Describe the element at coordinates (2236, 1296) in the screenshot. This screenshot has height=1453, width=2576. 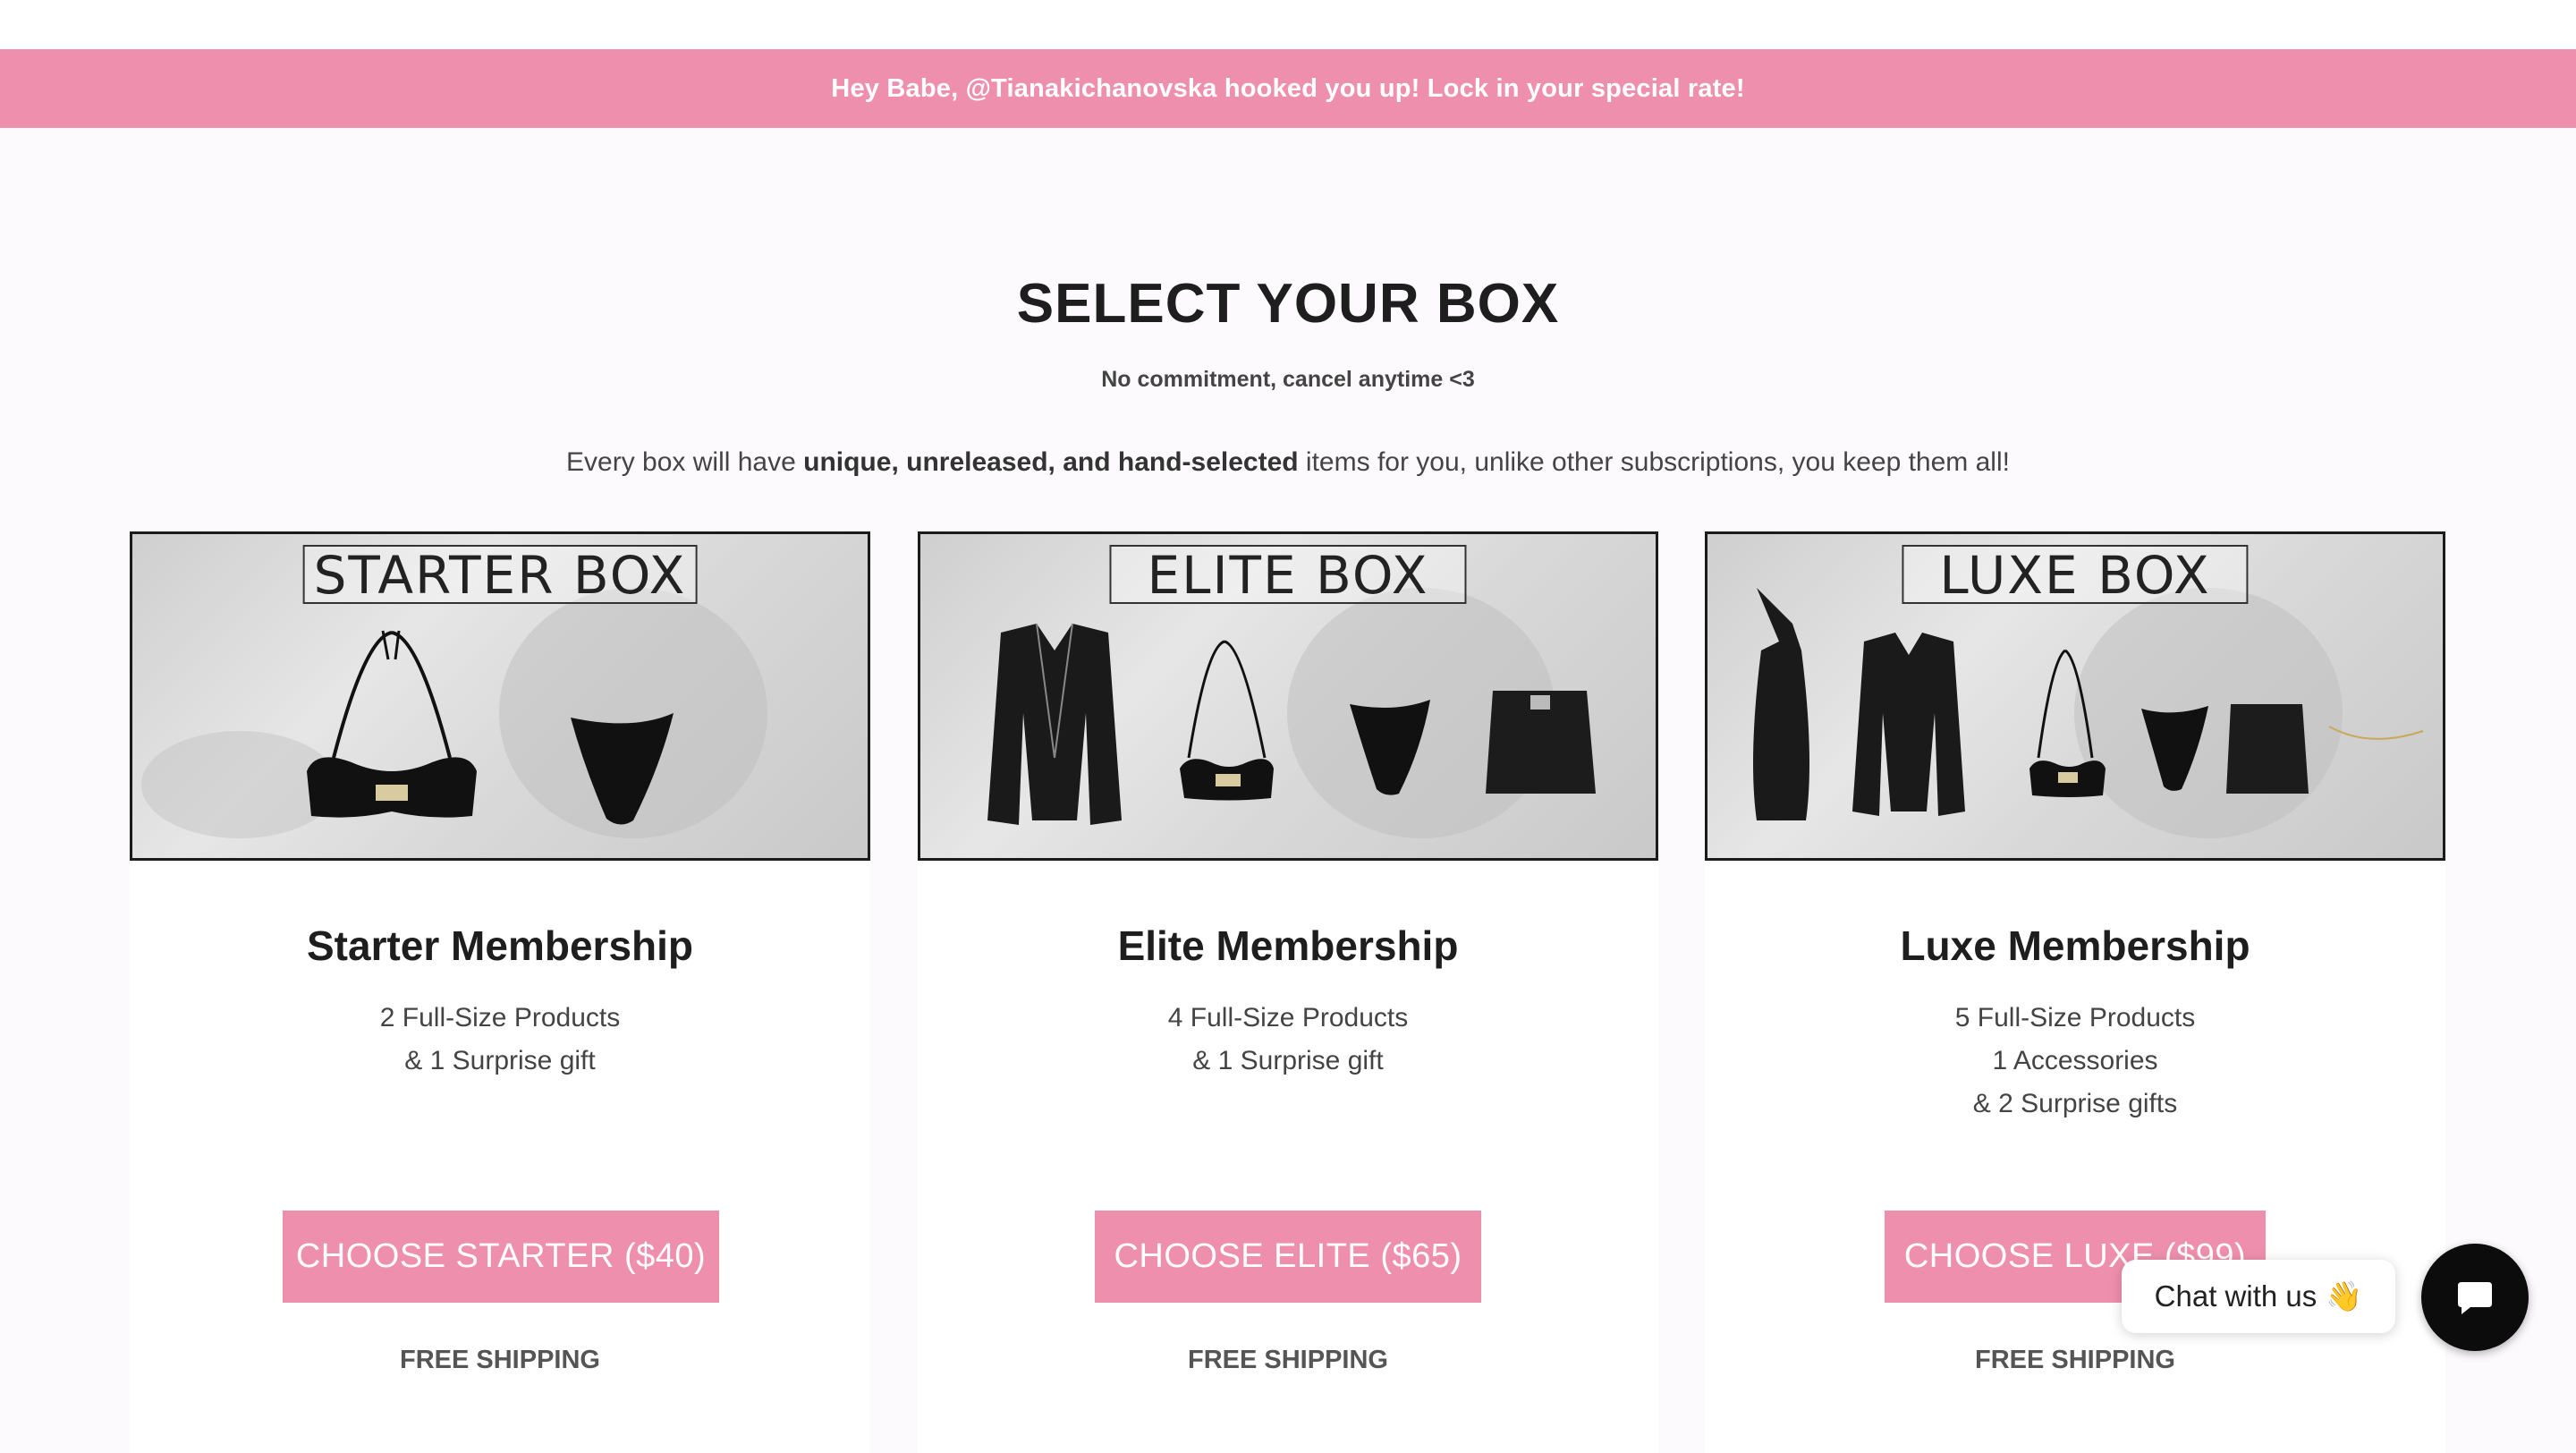
I see `chat-label: Chat with us` at that location.